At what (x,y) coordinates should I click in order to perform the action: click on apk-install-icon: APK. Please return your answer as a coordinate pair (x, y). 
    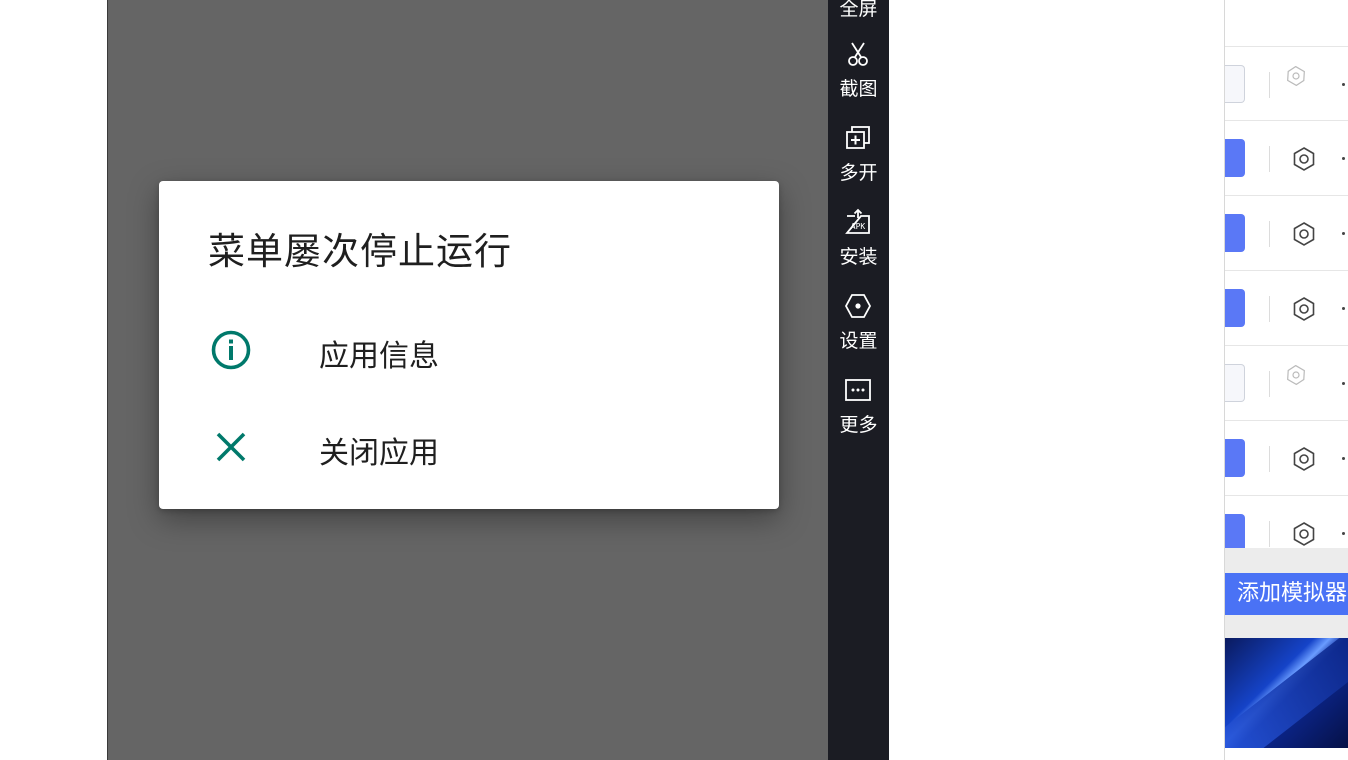
    Looking at the image, I should click on (857, 221).